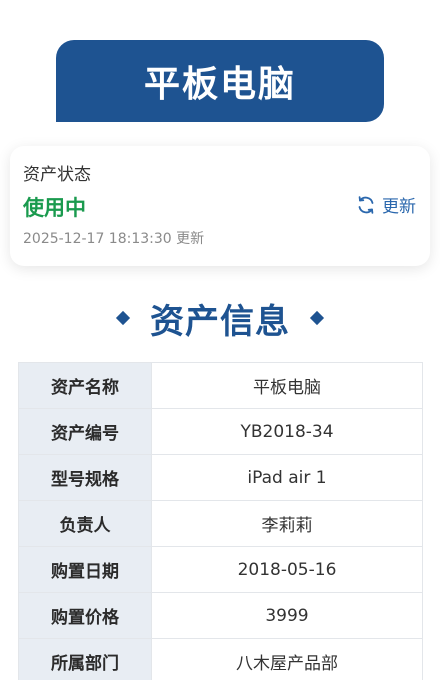  Describe the element at coordinates (85, 431) in the screenshot. I see `row-label: 资产编号` at that location.